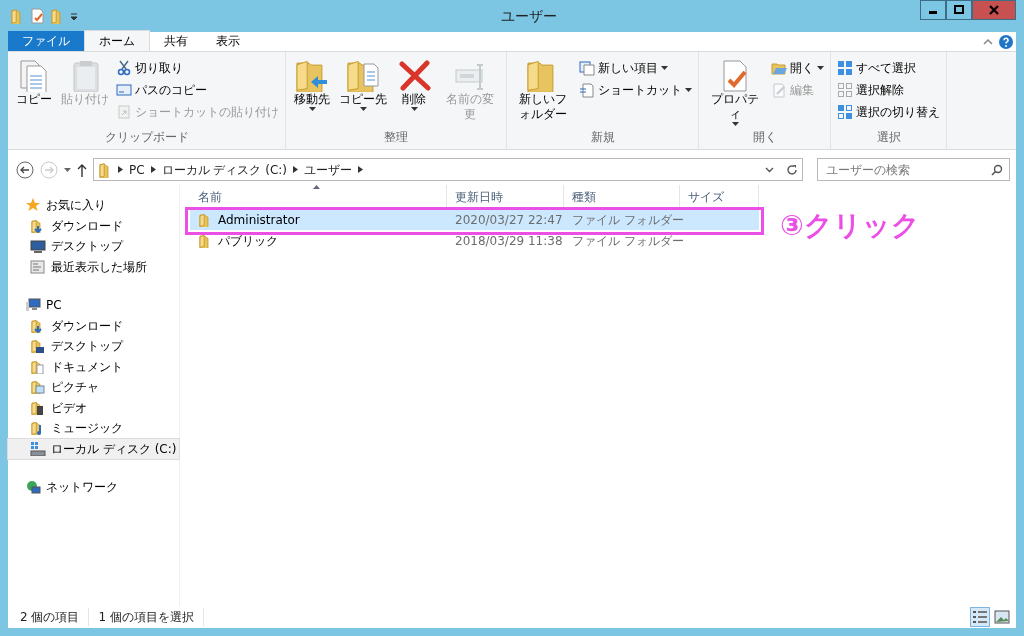 Image resolution: width=1024 pixels, height=636 pixels. Describe the element at coordinates (764, 137) in the screenshot. I see `group-label: 開く` at that location.